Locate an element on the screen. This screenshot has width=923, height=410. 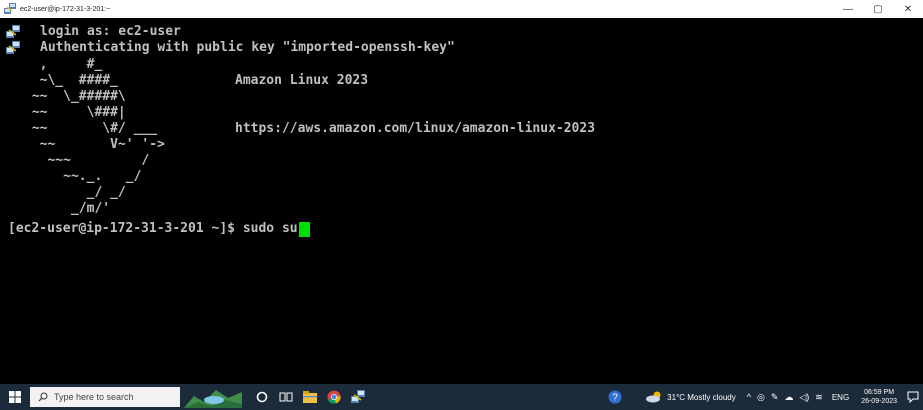
pen-icon: ✎ is located at coordinates (775, 397).